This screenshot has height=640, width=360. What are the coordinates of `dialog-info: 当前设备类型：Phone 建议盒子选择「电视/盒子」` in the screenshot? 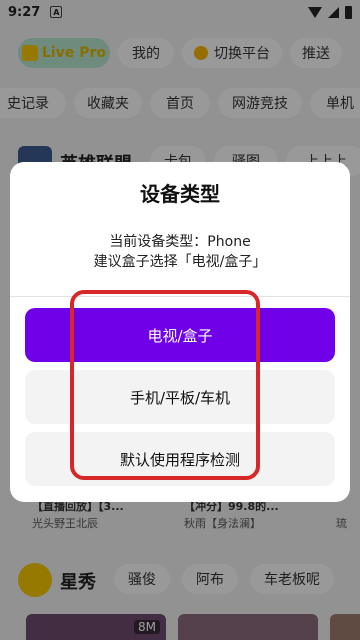 It's located at (180, 252).